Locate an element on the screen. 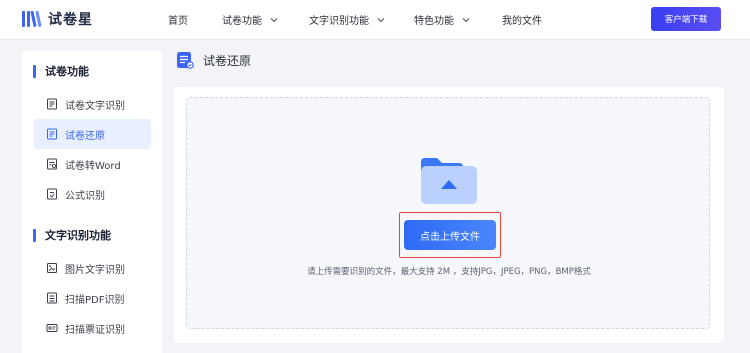 Image resolution: width=750 pixels, height=353 pixels. sidebar-item-scan-pdf-recognition: 扫描PDF识别 is located at coordinates (92, 298).